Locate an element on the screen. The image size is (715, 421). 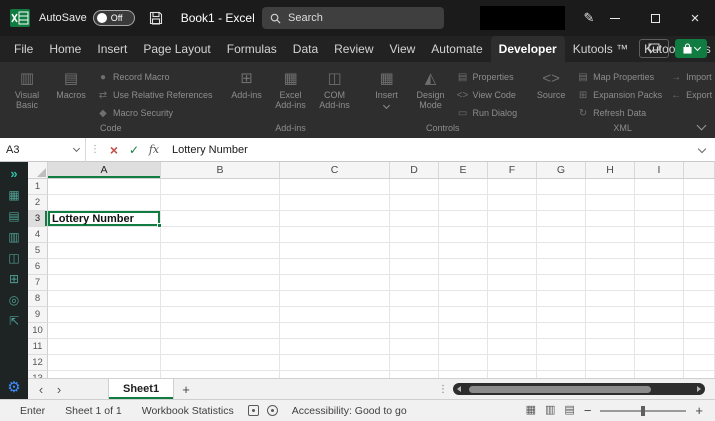
enter-button: ✓ is located at coordinates (134, 150).